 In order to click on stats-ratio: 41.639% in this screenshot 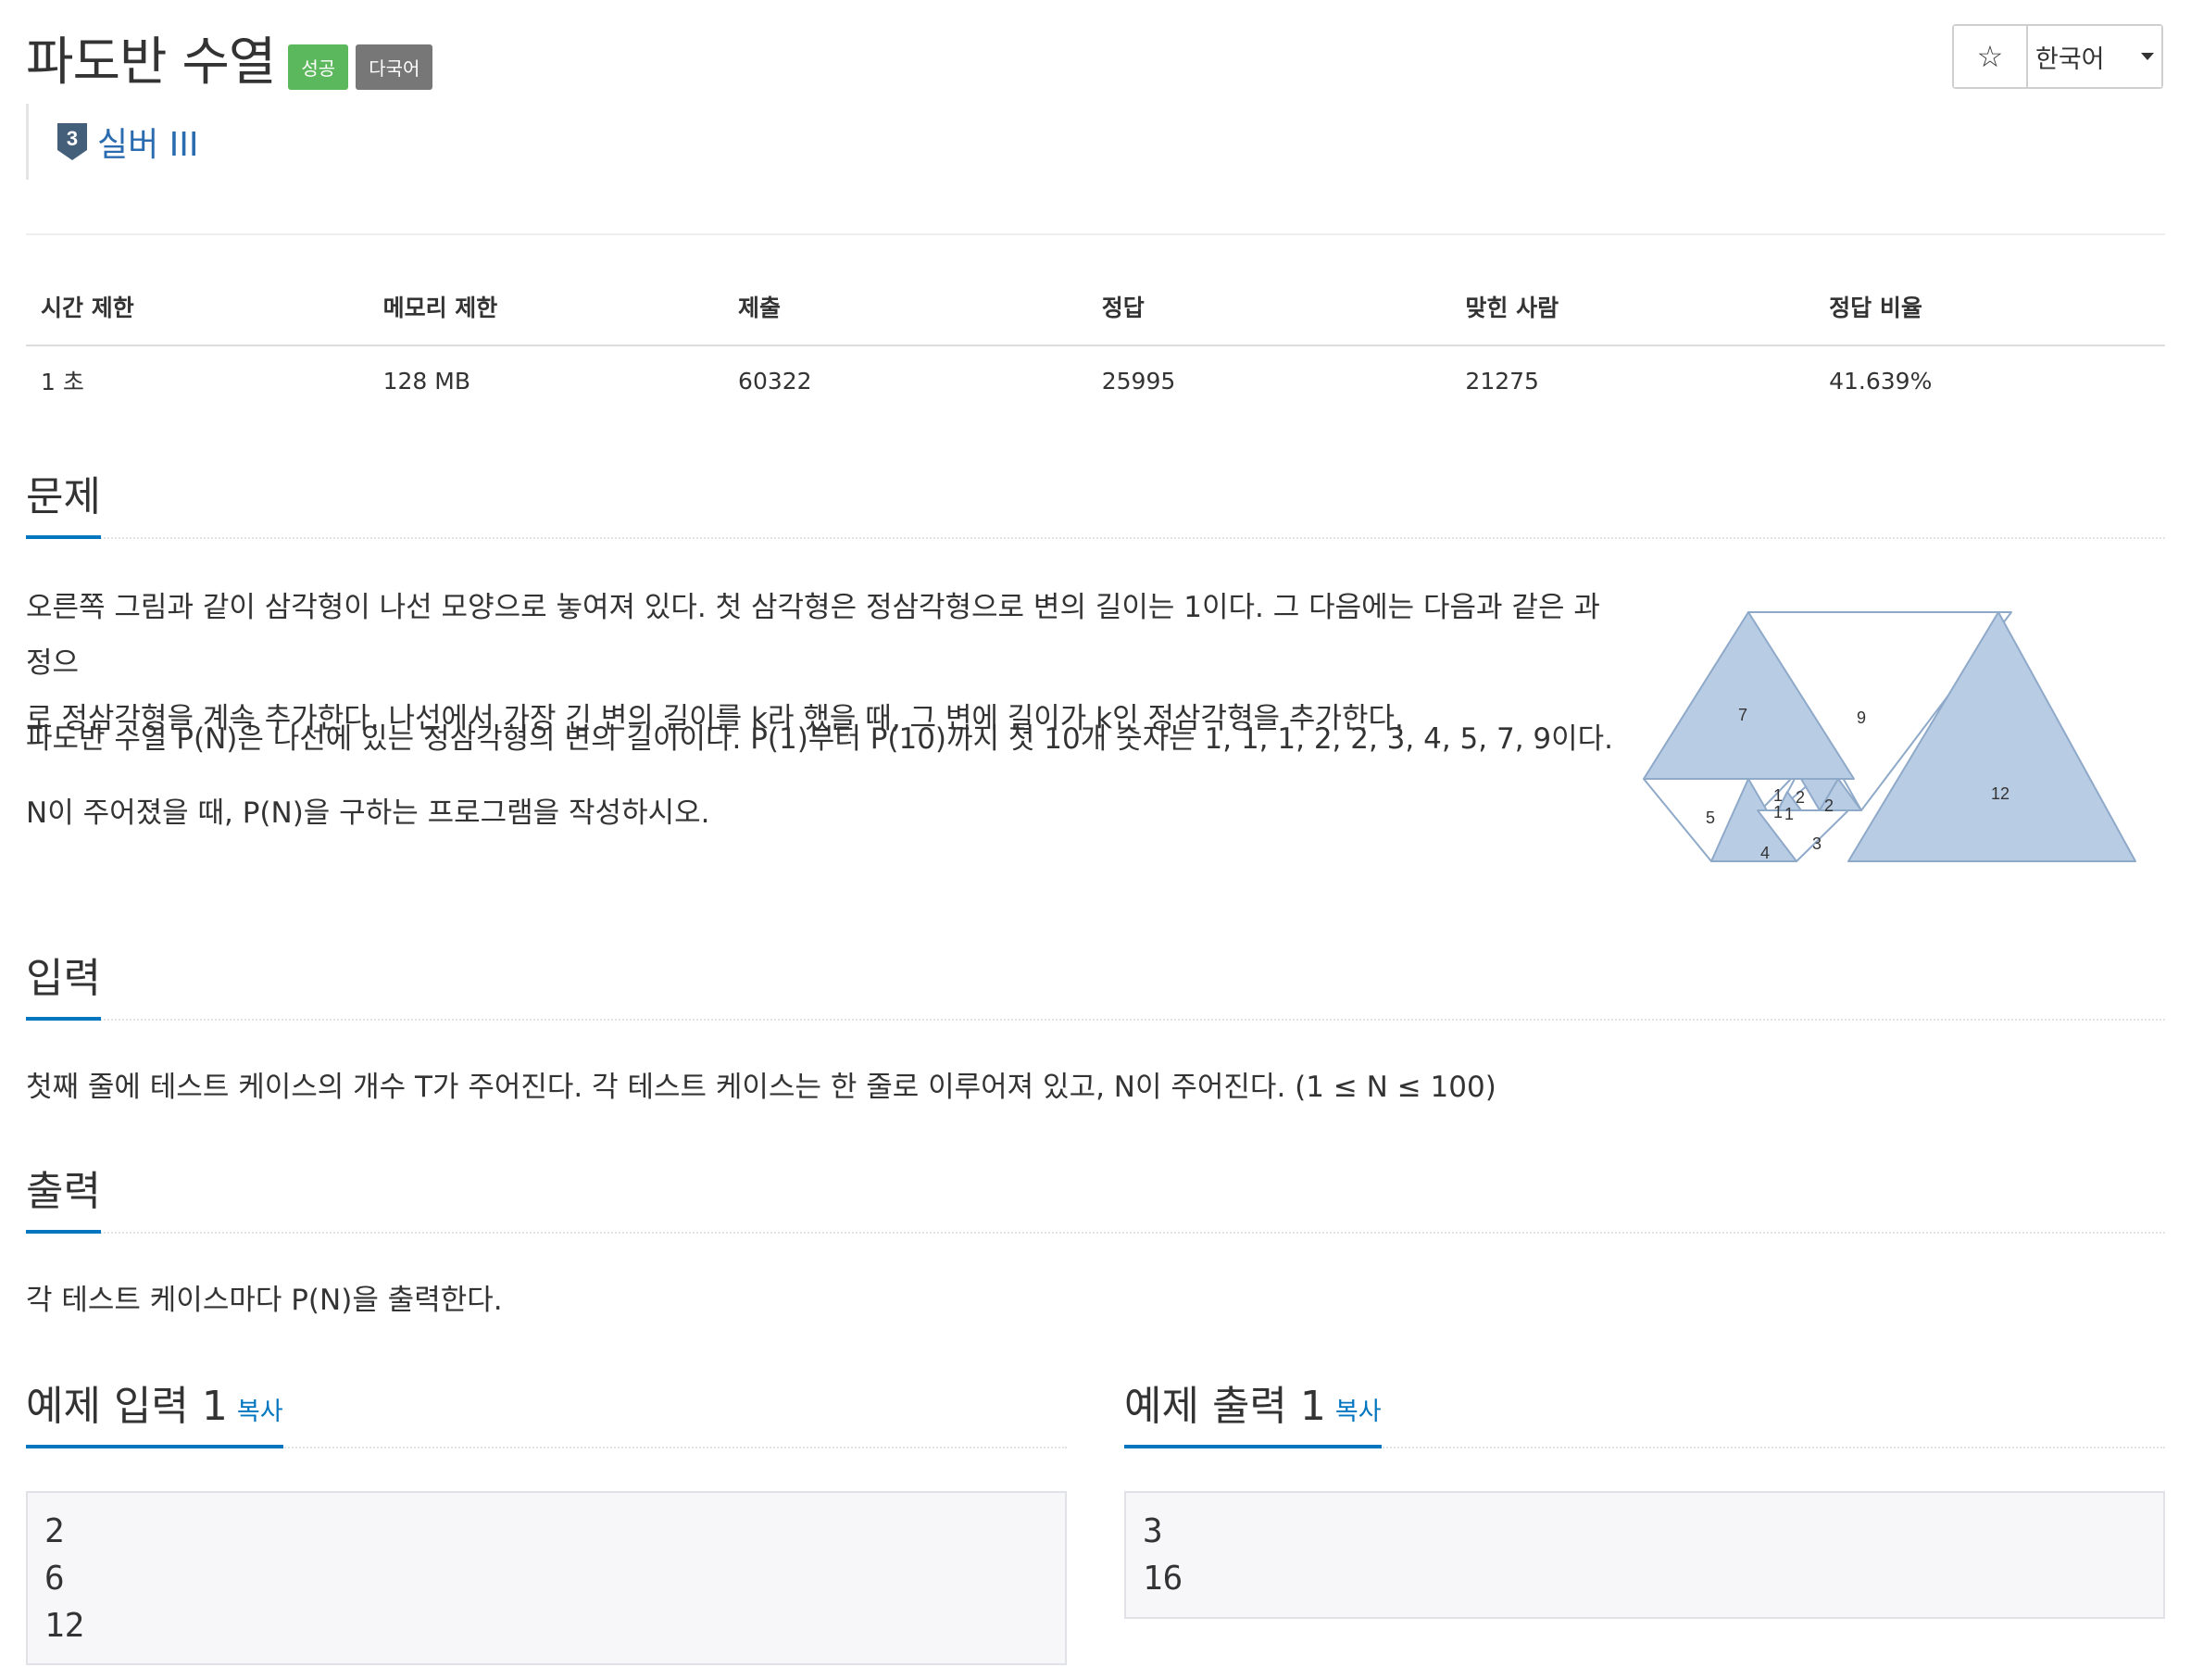, I will do `click(1881, 381)`.